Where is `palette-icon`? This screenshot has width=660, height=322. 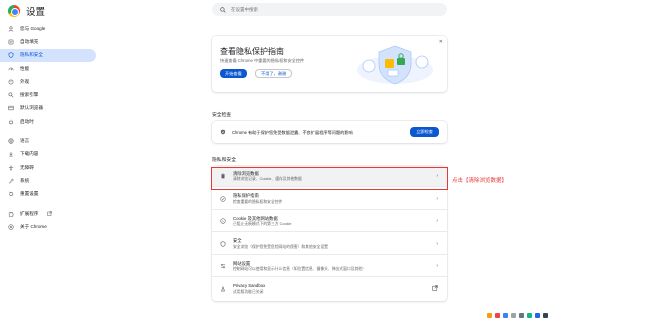
palette-icon is located at coordinates (11, 82).